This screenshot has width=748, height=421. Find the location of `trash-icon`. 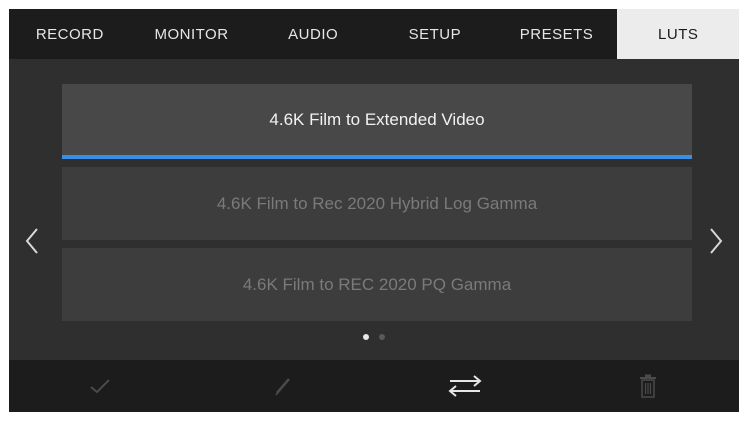

trash-icon is located at coordinates (647, 386).